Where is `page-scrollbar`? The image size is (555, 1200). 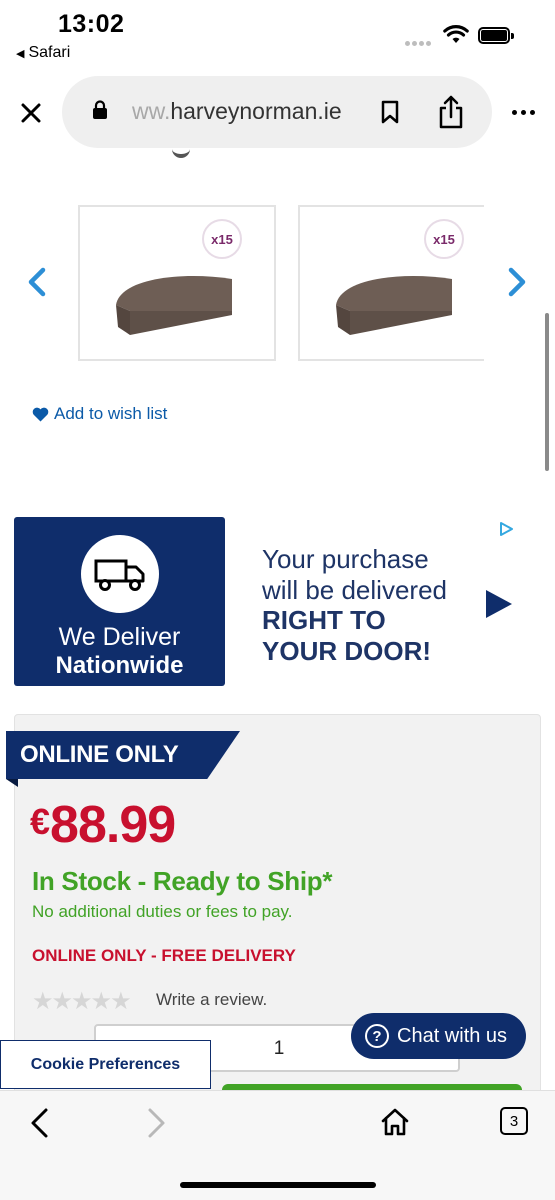 page-scrollbar is located at coordinates (547, 392).